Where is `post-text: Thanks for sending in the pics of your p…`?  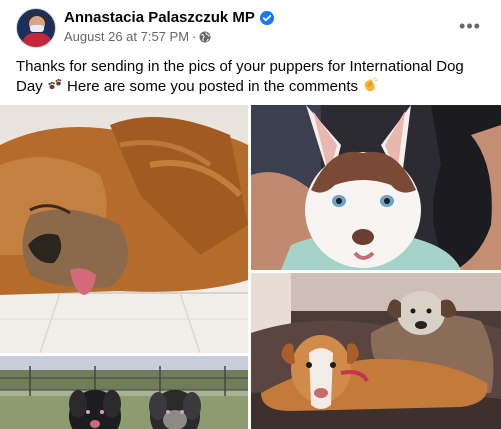 post-text: Thanks for sending in the pics of your p… is located at coordinates (251, 78).